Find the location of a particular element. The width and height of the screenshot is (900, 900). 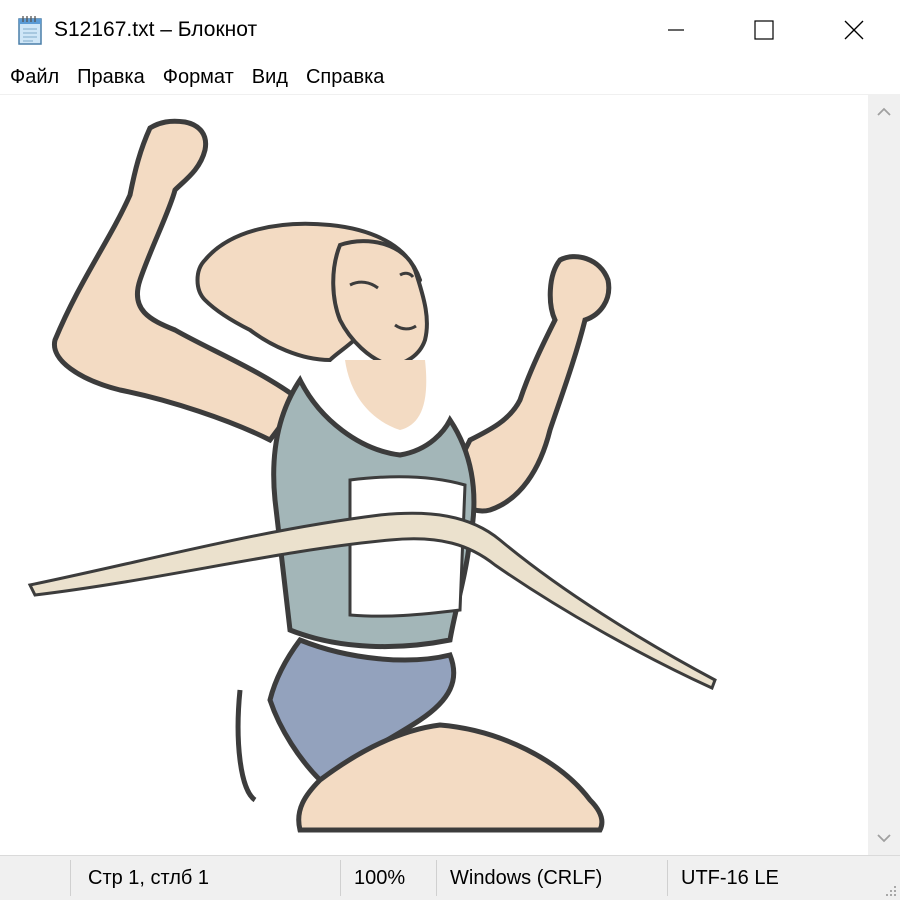

menu-format: Формат is located at coordinates (198, 77).